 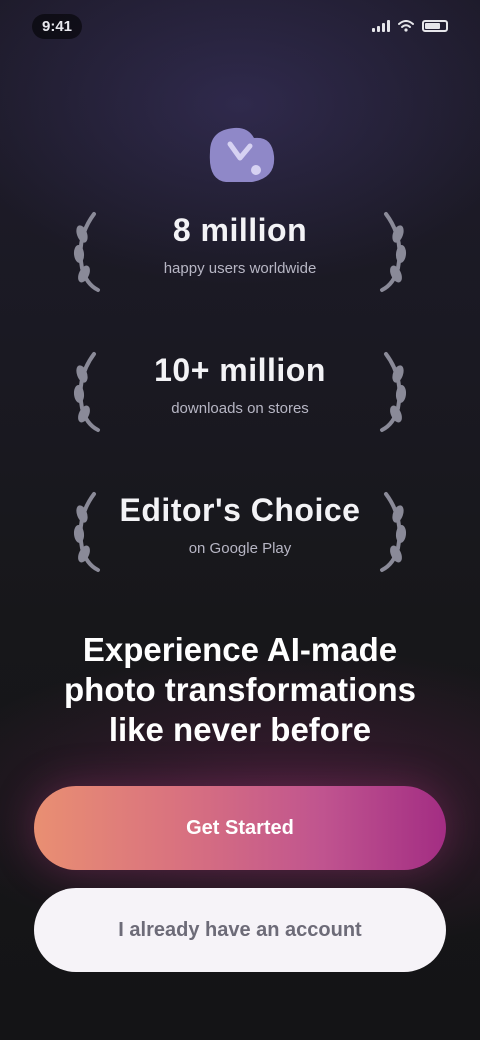 I want to click on app-logo-icon, so click(x=242, y=154).